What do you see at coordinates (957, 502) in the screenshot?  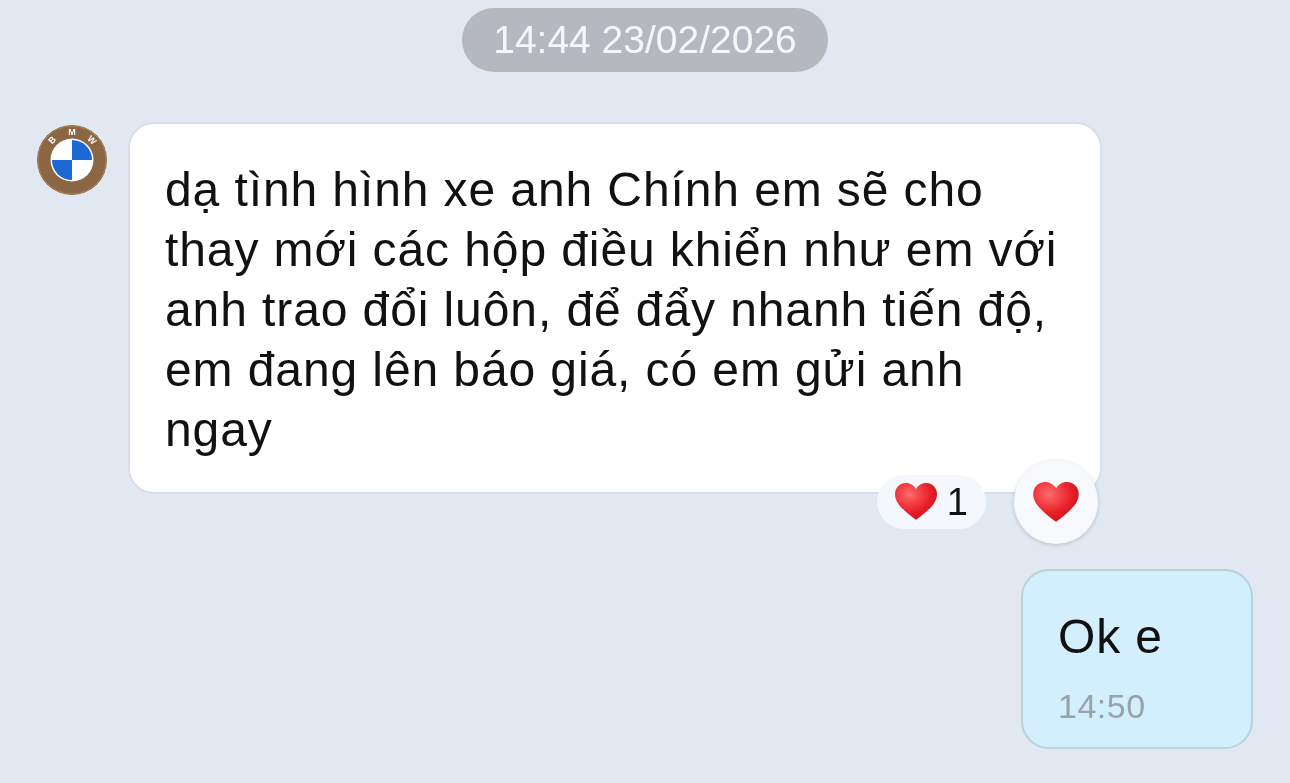 I see `reaction-count: 1` at bounding box center [957, 502].